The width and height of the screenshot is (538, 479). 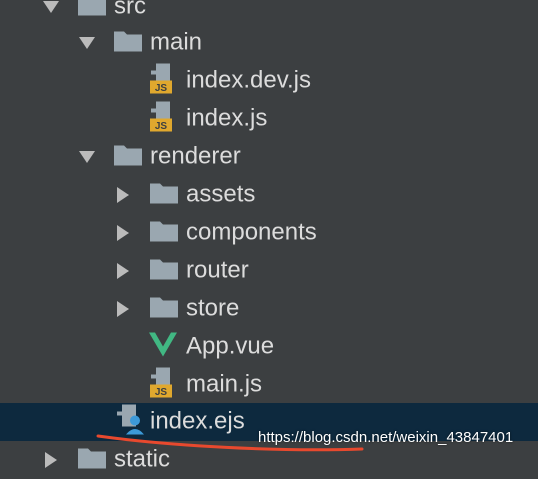 I want to click on tree-item-app-vue: App.vue, so click(x=269, y=347).